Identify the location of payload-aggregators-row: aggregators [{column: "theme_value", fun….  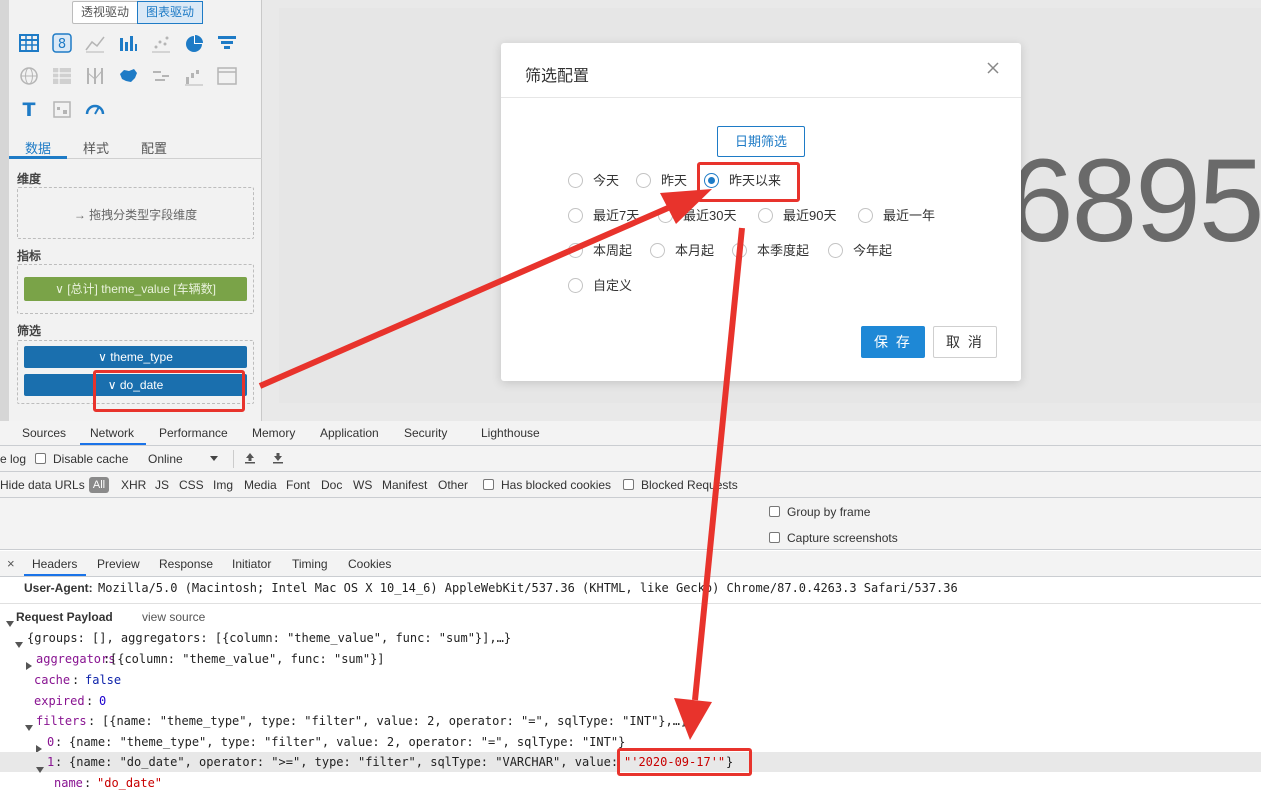
(630, 659).